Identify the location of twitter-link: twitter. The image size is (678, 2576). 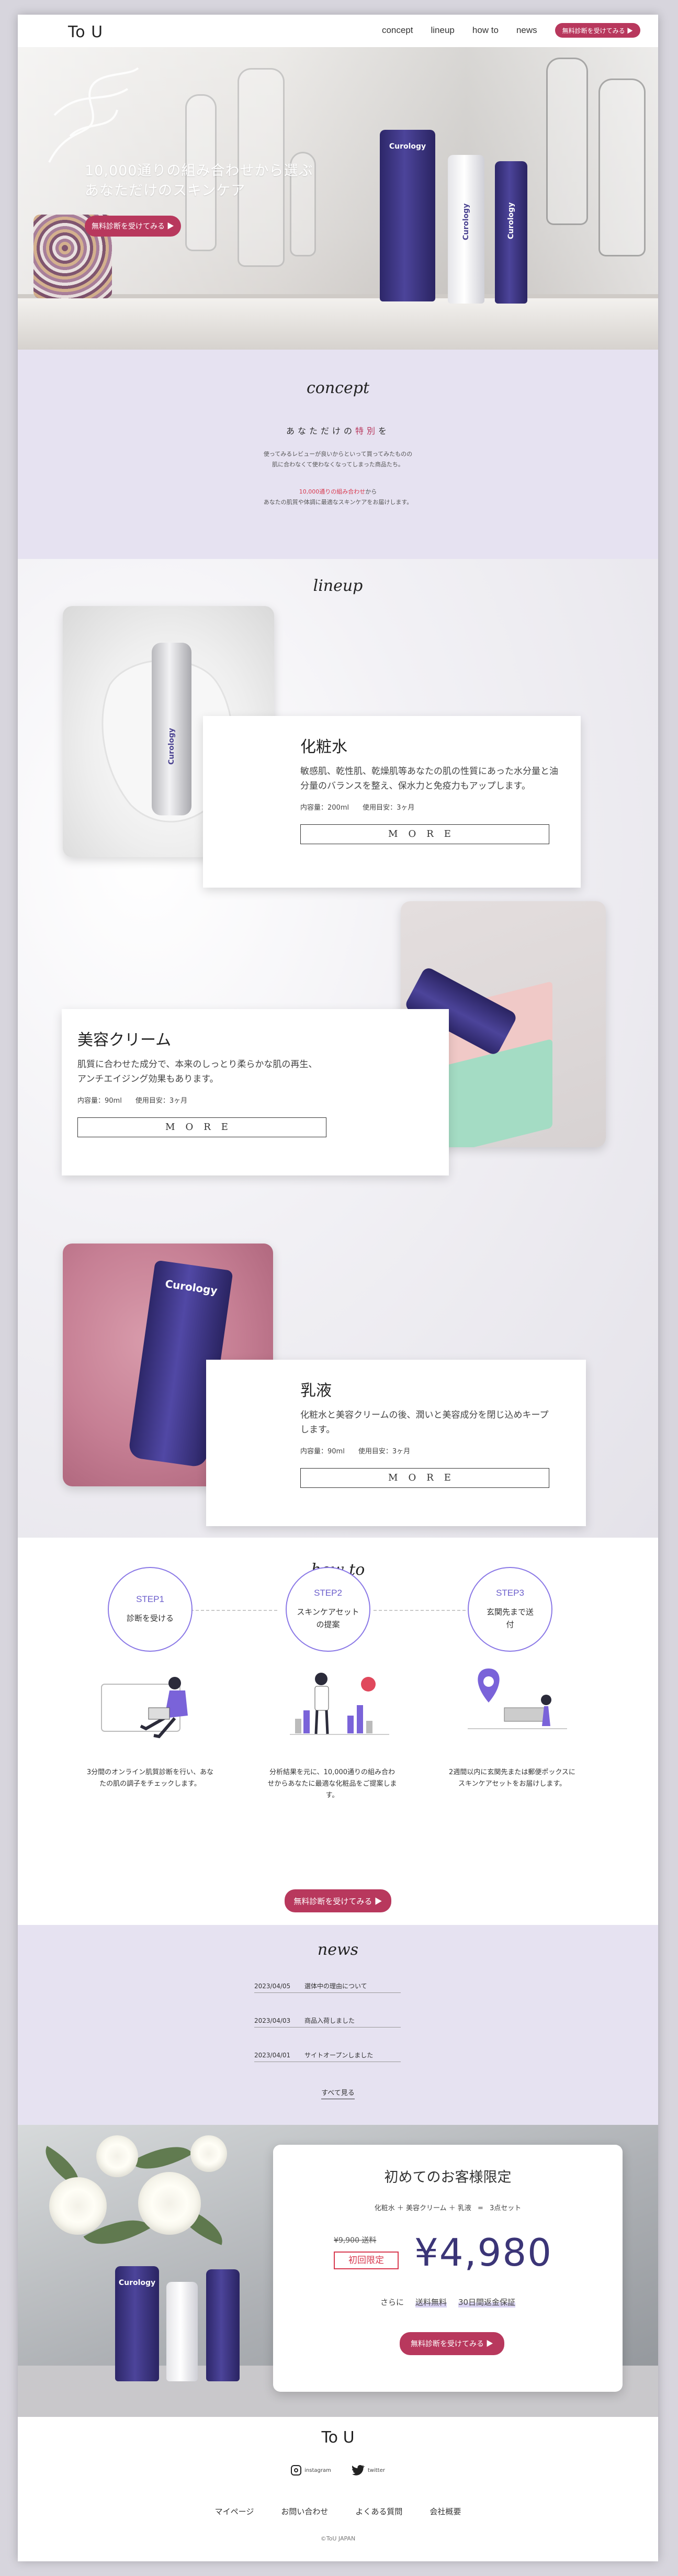
(368, 2470).